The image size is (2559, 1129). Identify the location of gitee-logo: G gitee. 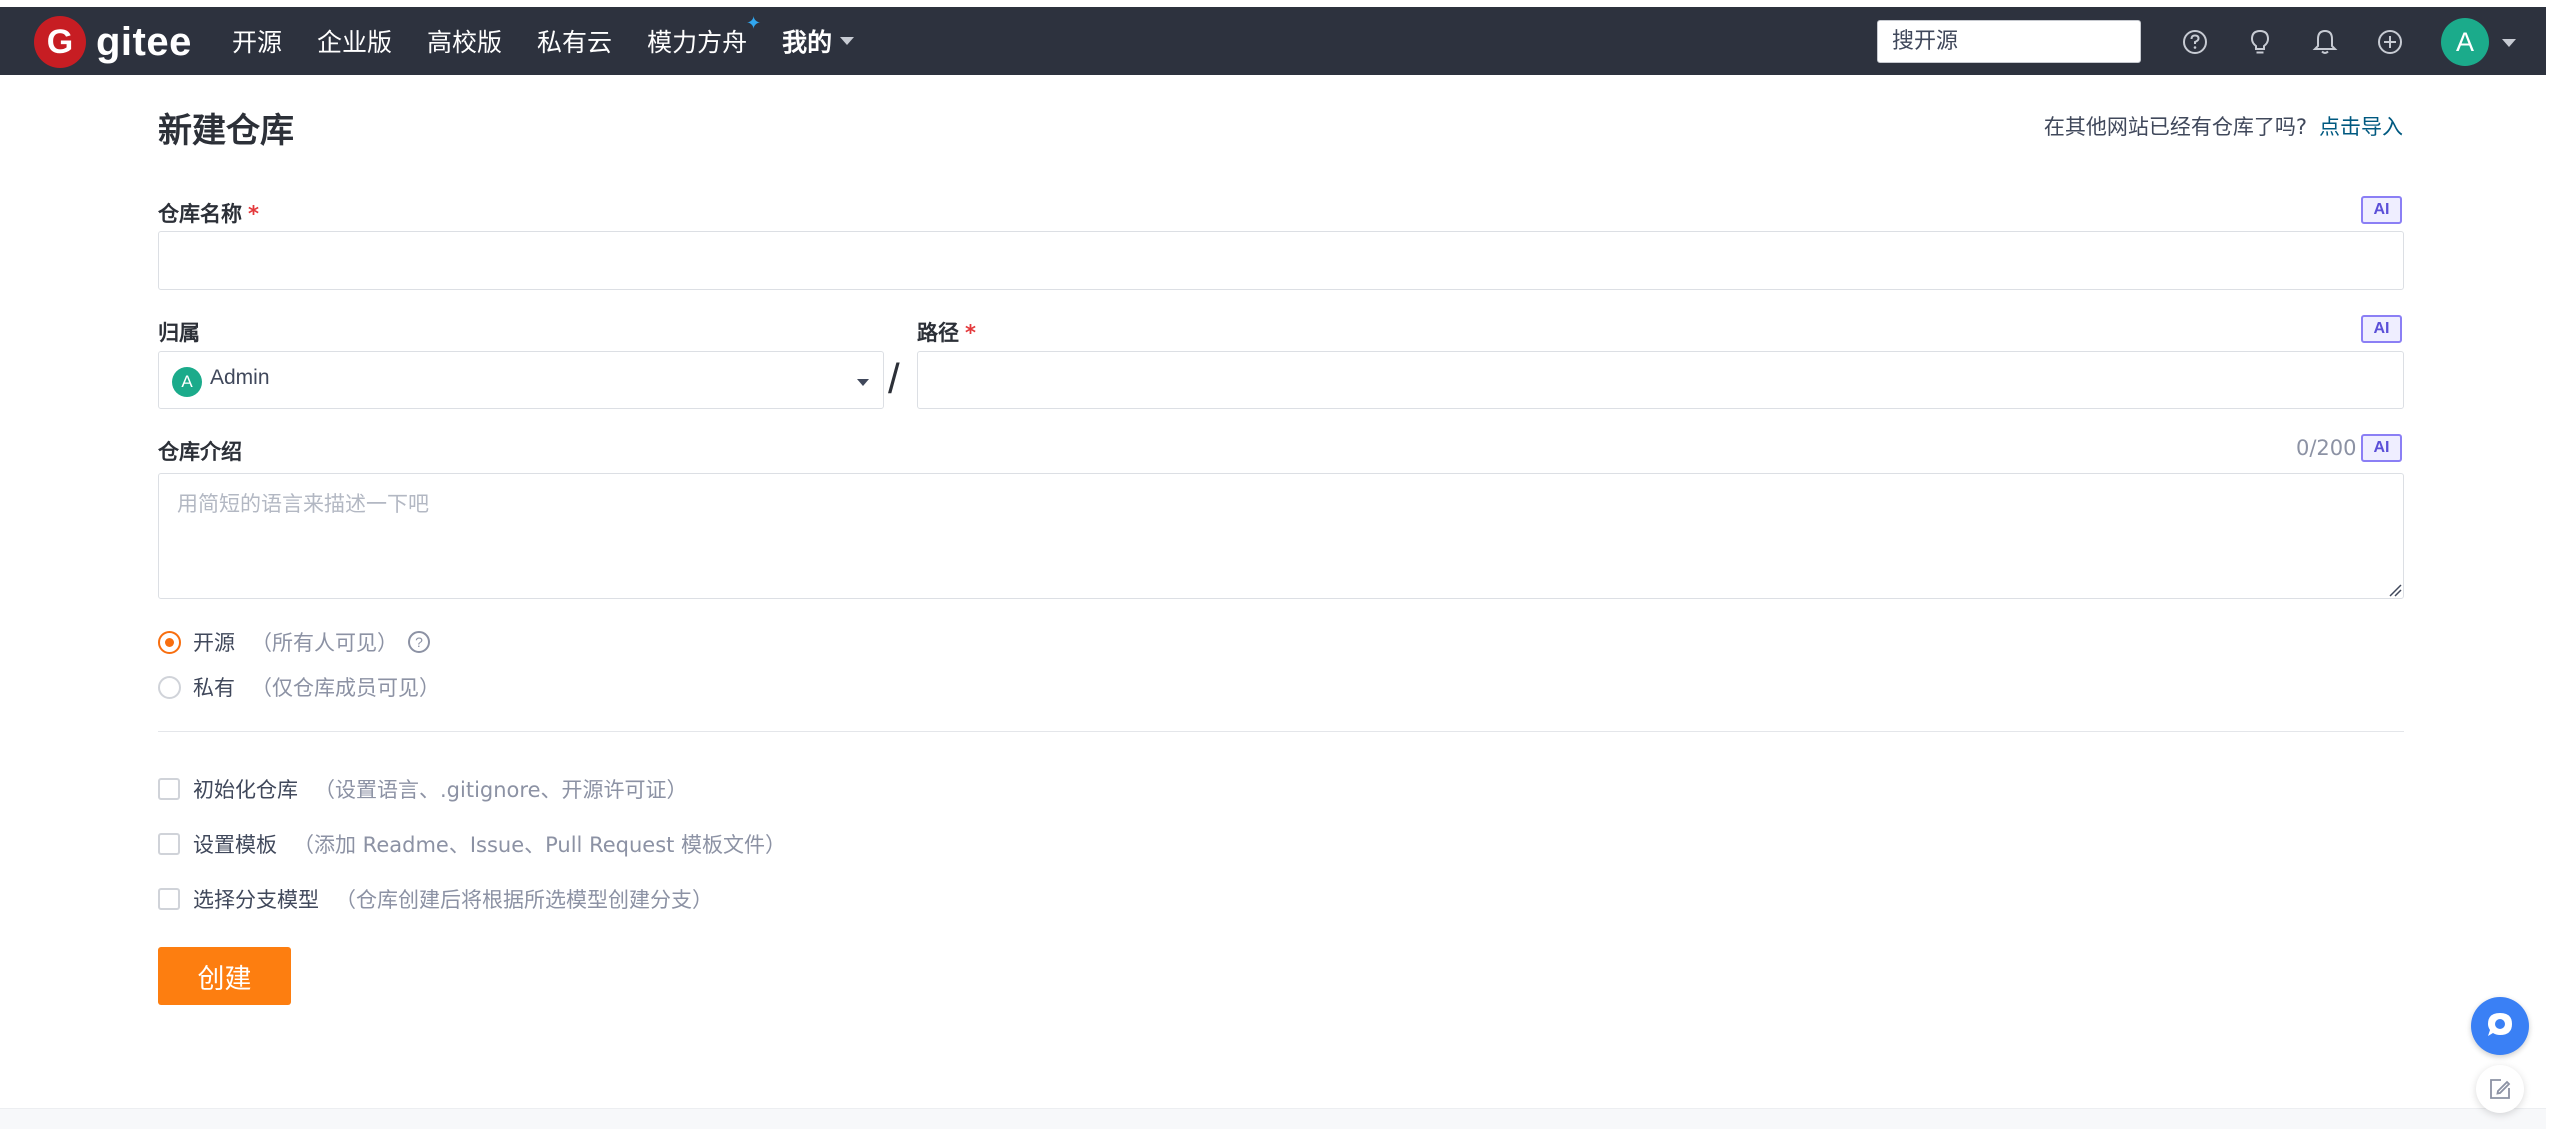
(113, 42).